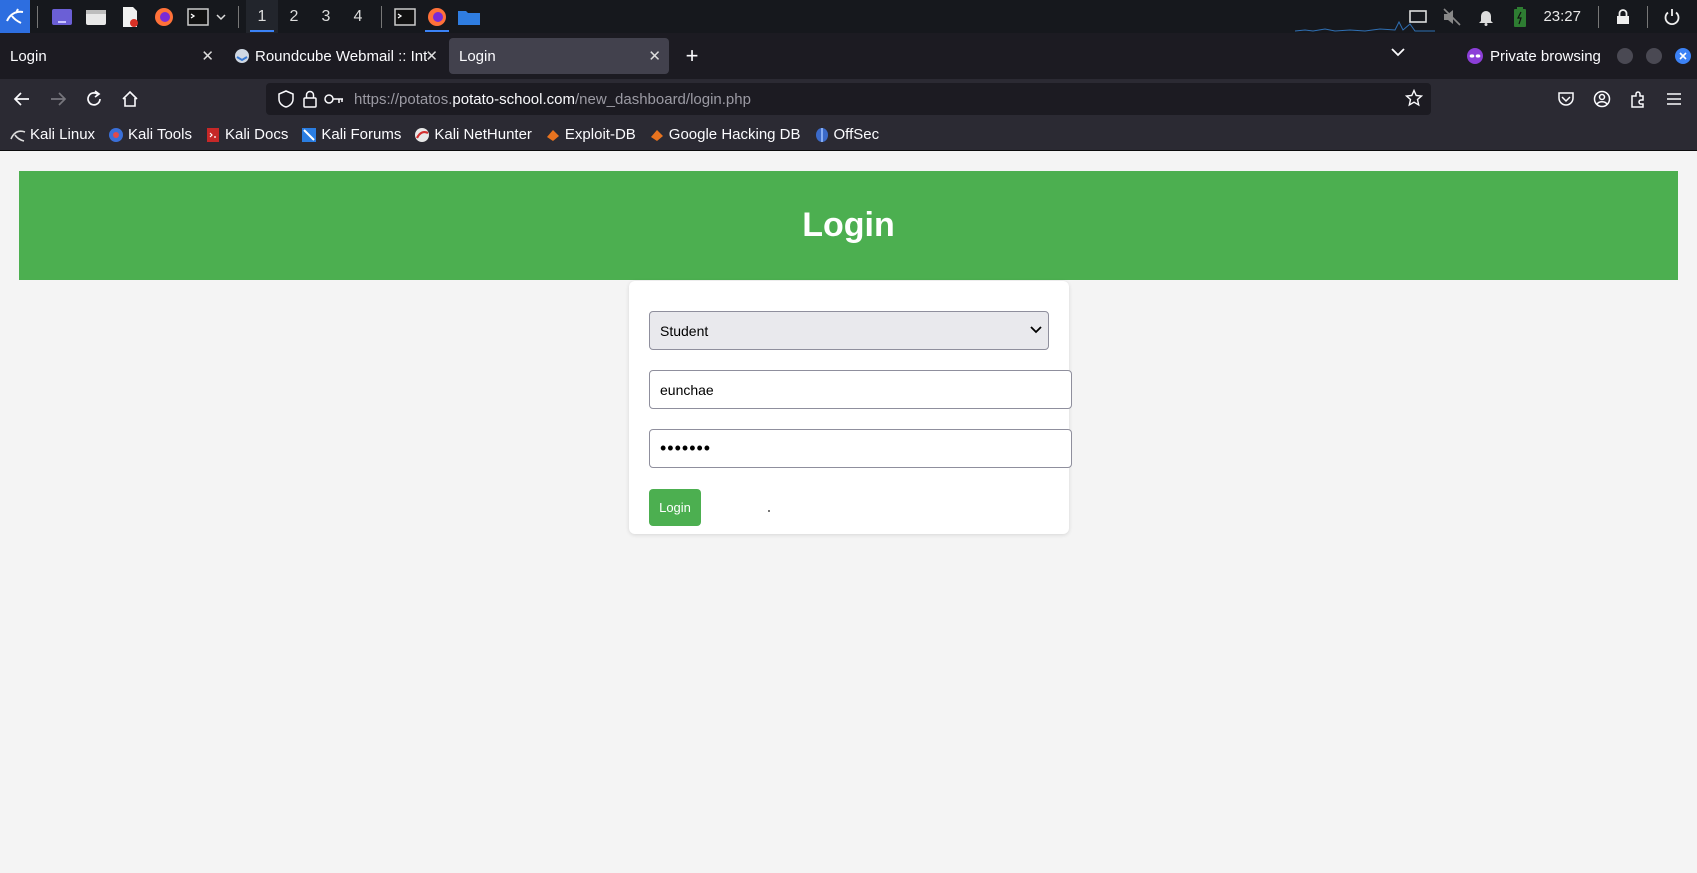 The width and height of the screenshot is (1697, 873). What do you see at coordinates (687, 389) in the screenshot?
I see `username-value: eunchae` at bounding box center [687, 389].